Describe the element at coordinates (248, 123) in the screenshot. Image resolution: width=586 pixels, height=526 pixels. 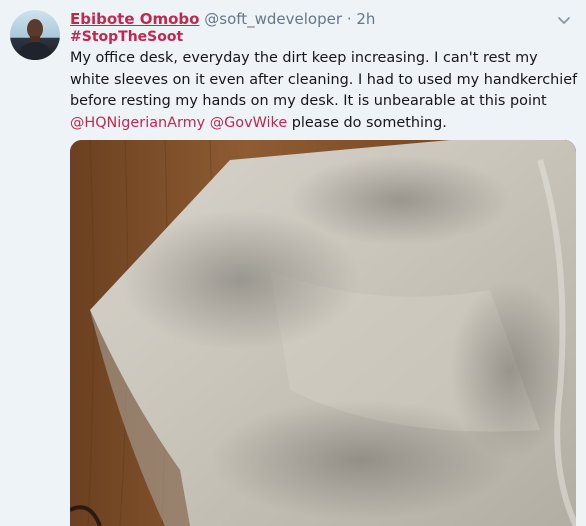
I see `mention-govwike: @GovWike` at that location.